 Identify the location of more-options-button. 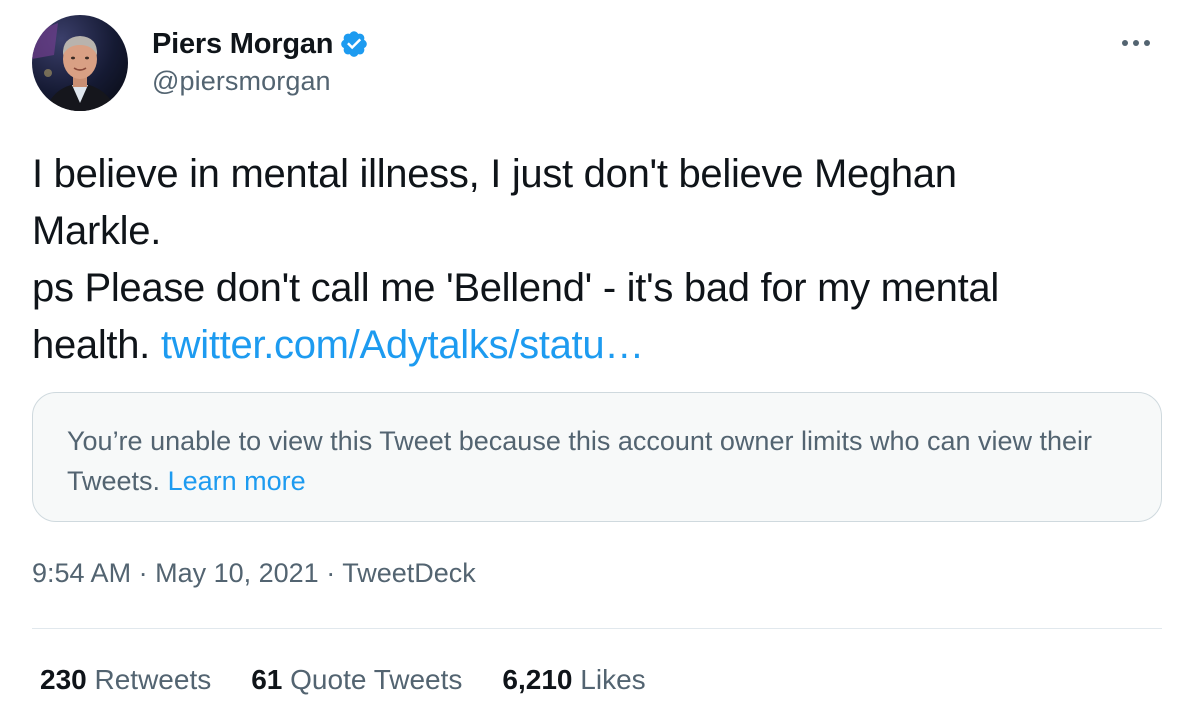
(1136, 43).